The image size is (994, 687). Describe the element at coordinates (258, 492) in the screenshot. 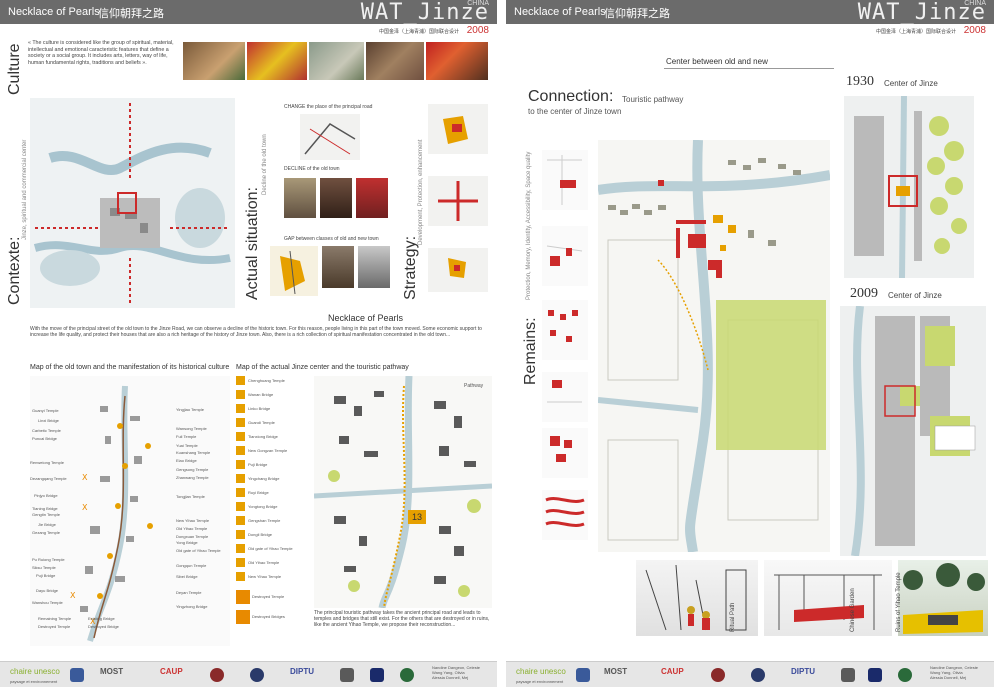

I see `pearl-label: Ruyi Bridge` at that location.